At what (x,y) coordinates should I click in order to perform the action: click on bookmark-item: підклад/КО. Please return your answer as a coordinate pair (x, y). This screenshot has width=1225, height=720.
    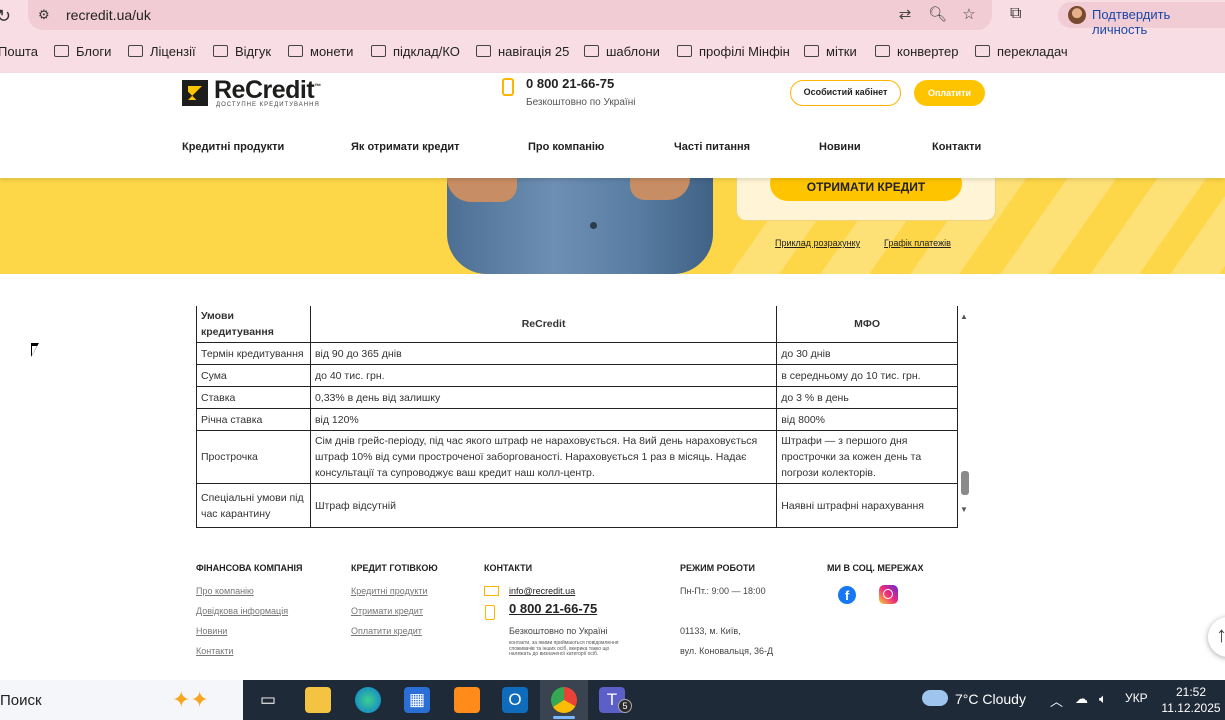
    Looking at the image, I should click on (415, 51).